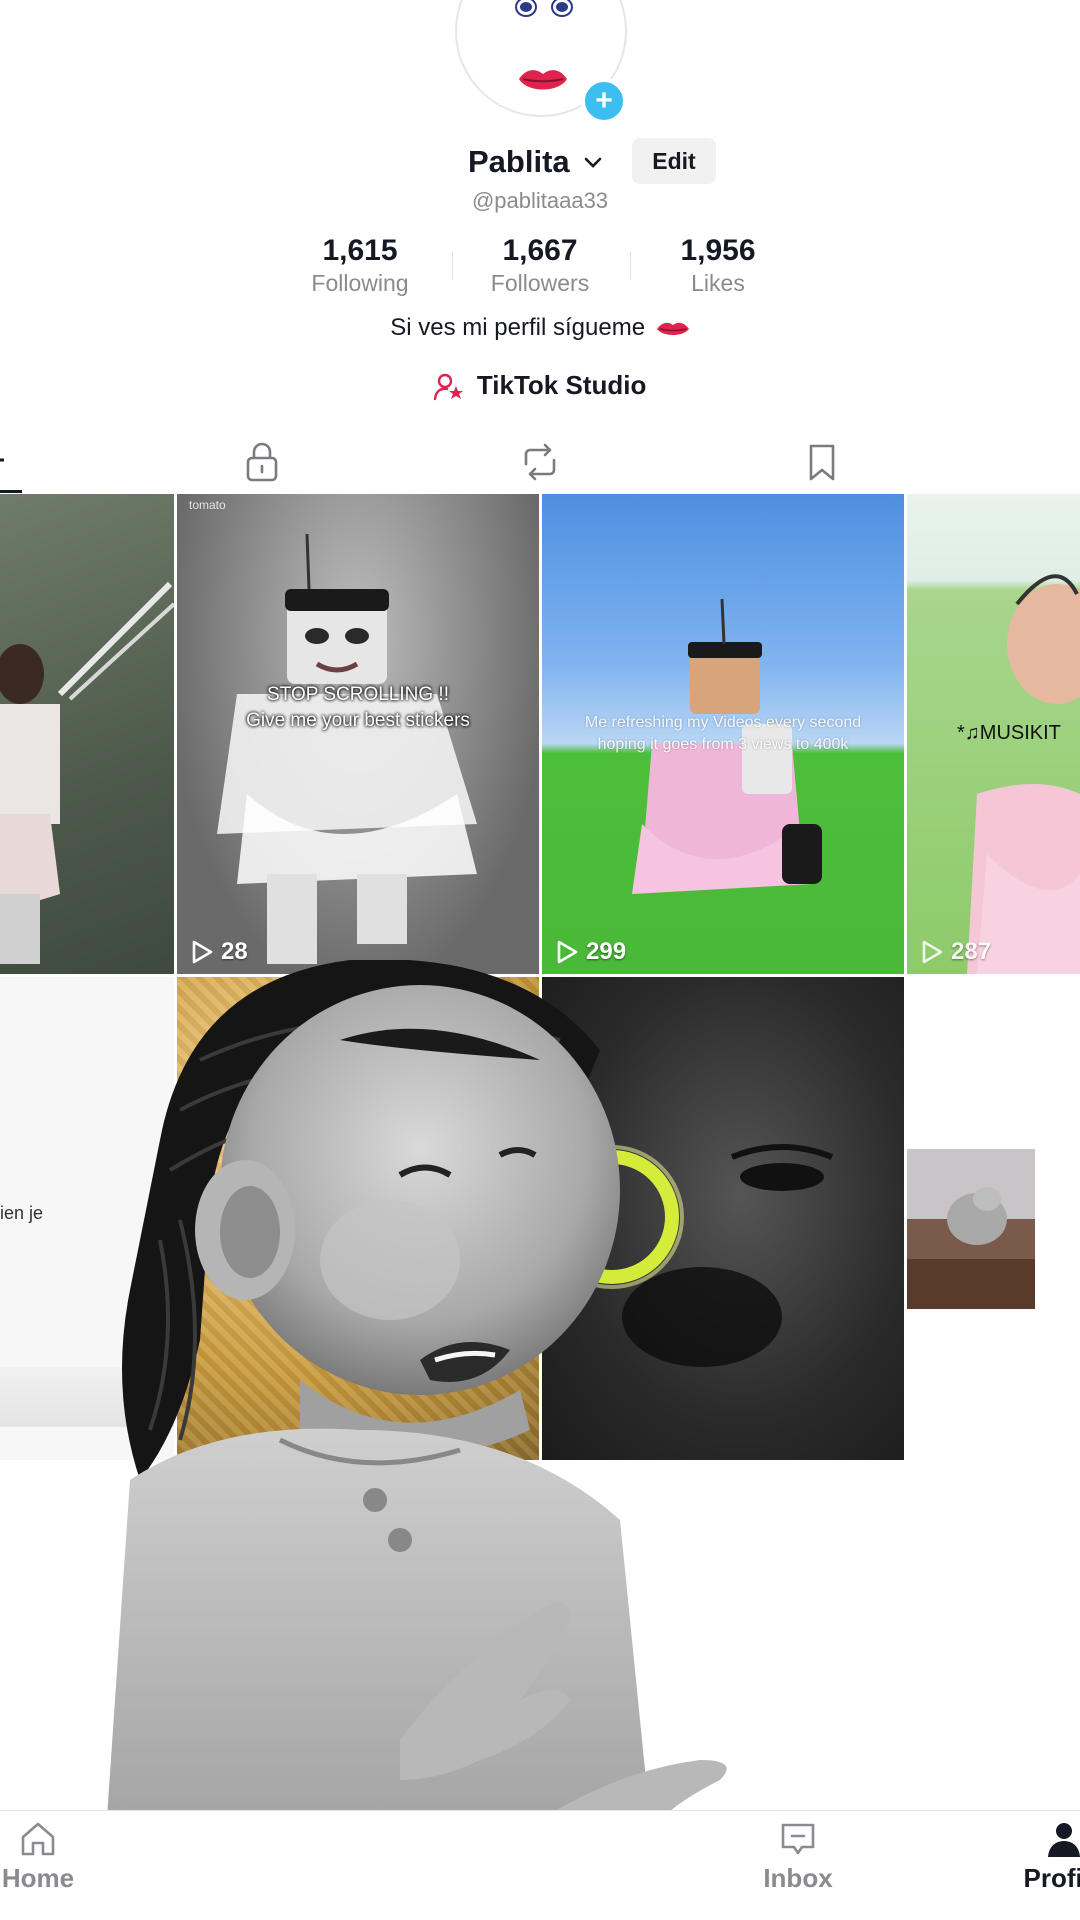  What do you see at coordinates (540, 1865) in the screenshot?
I see `bottom-nav: Home Inbox Profile` at bounding box center [540, 1865].